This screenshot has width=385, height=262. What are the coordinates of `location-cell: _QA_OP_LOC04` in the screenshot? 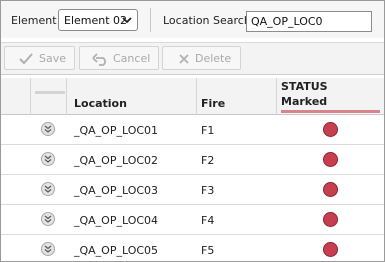 It's located at (116, 220).